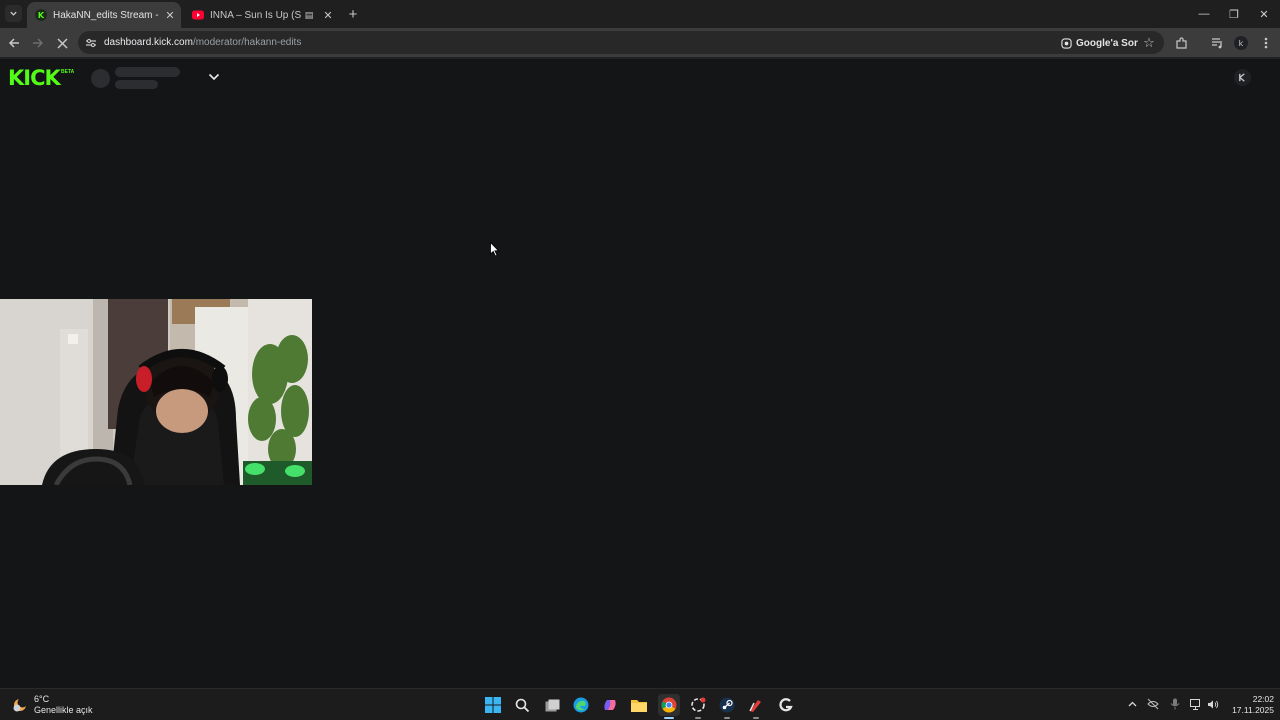  I want to click on kick-icon: K, so click(41, 15).